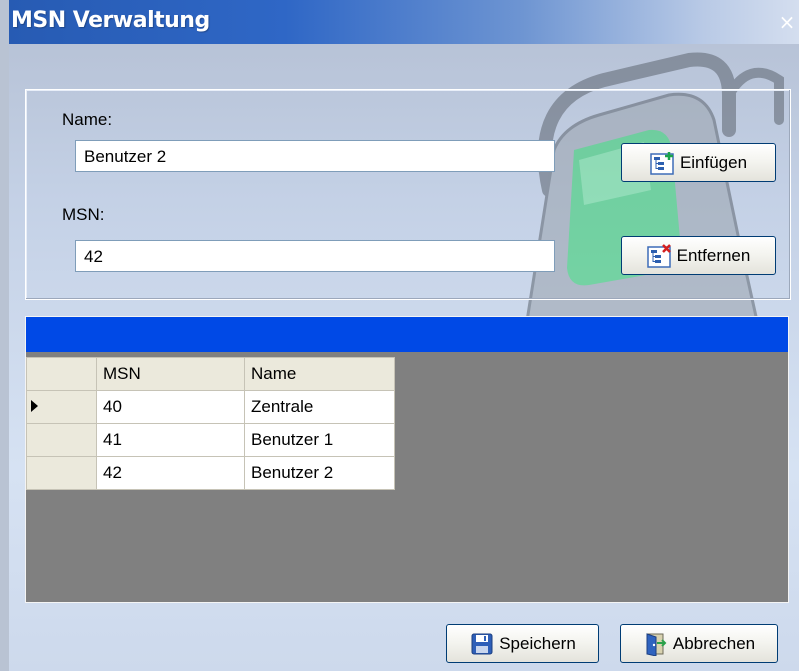  What do you see at coordinates (713, 255) in the screenshot?
I see `remove-button-label: Entfernen` at bounding box center [713, 255].